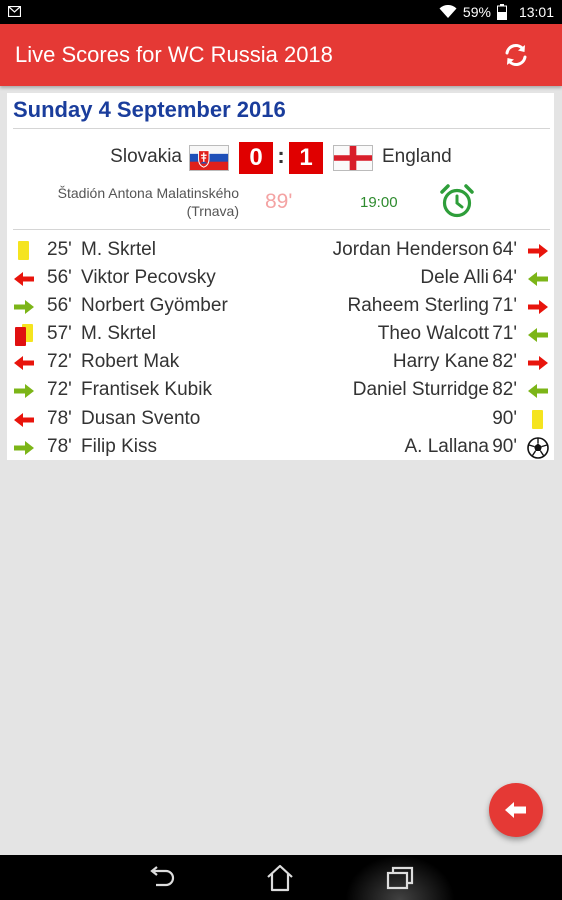  What do you see at coordinates (538, 448) in the screenshot?
I see `goal-ball-icon` at bounding box center [538, 448].